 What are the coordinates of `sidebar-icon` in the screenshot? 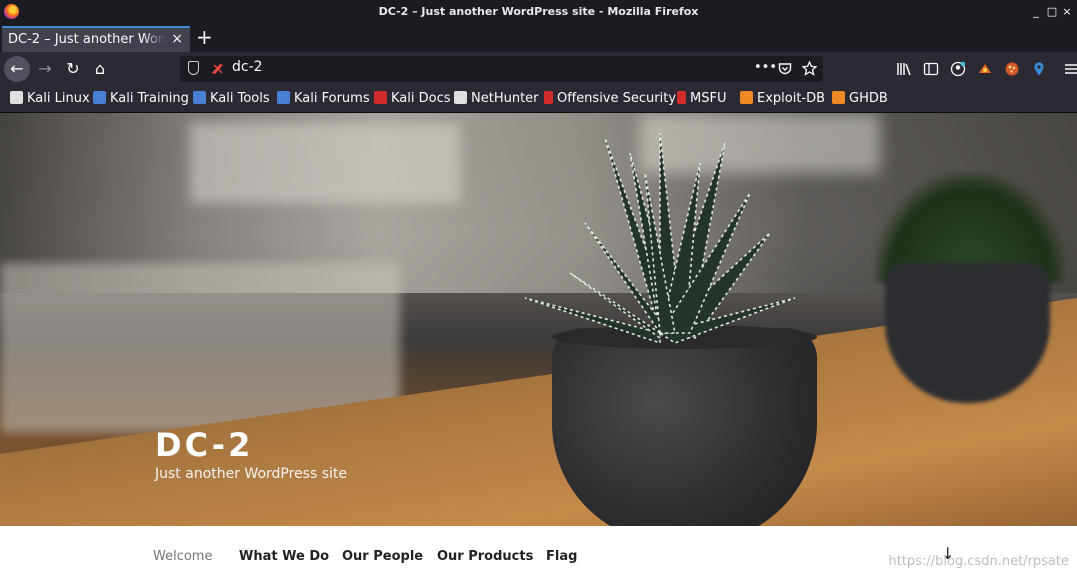 It's located at (931, 69).